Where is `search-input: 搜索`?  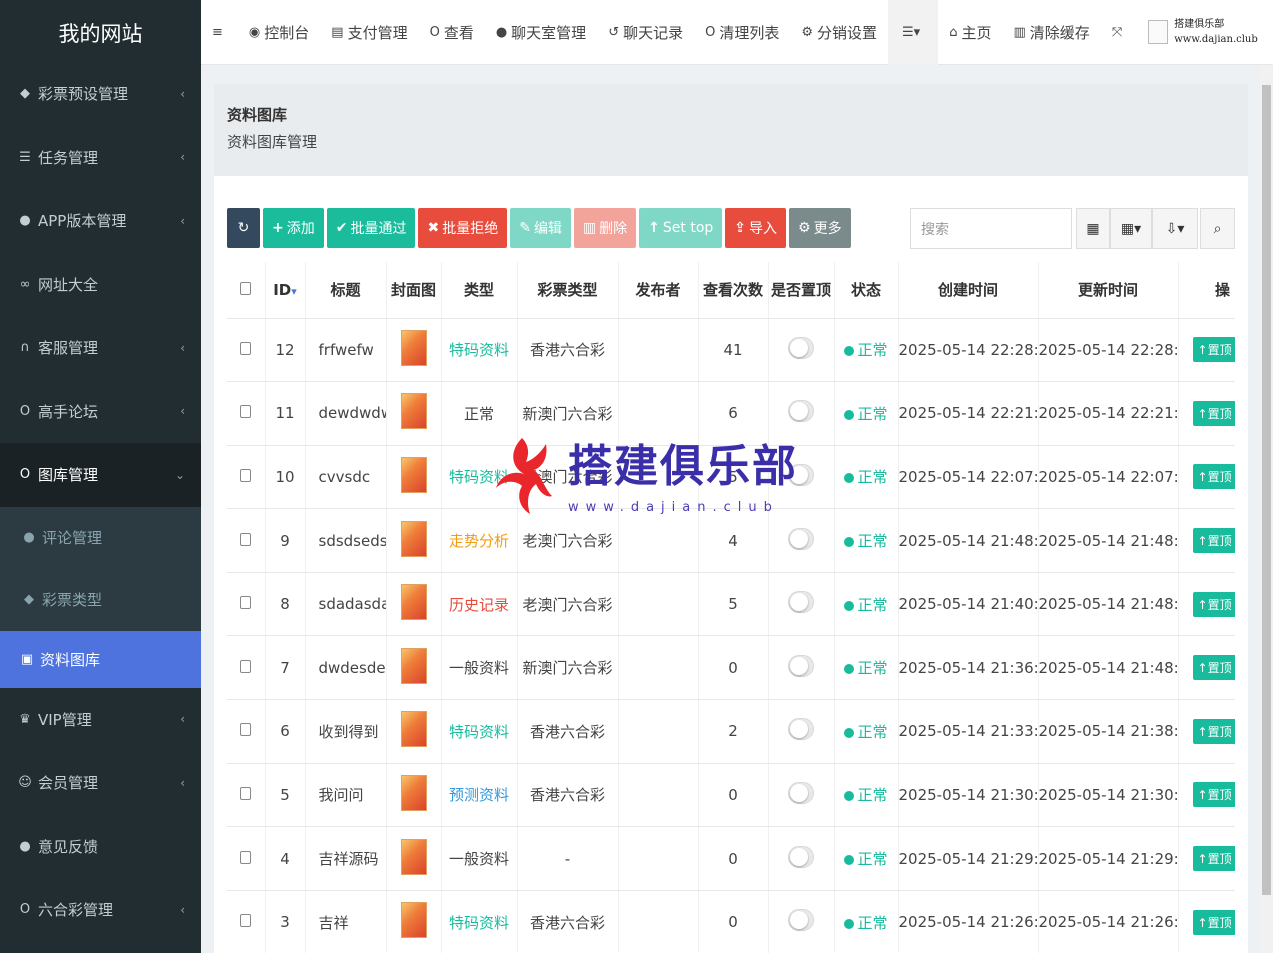
search-input: 搜索 is located at coordinates (991, 228).